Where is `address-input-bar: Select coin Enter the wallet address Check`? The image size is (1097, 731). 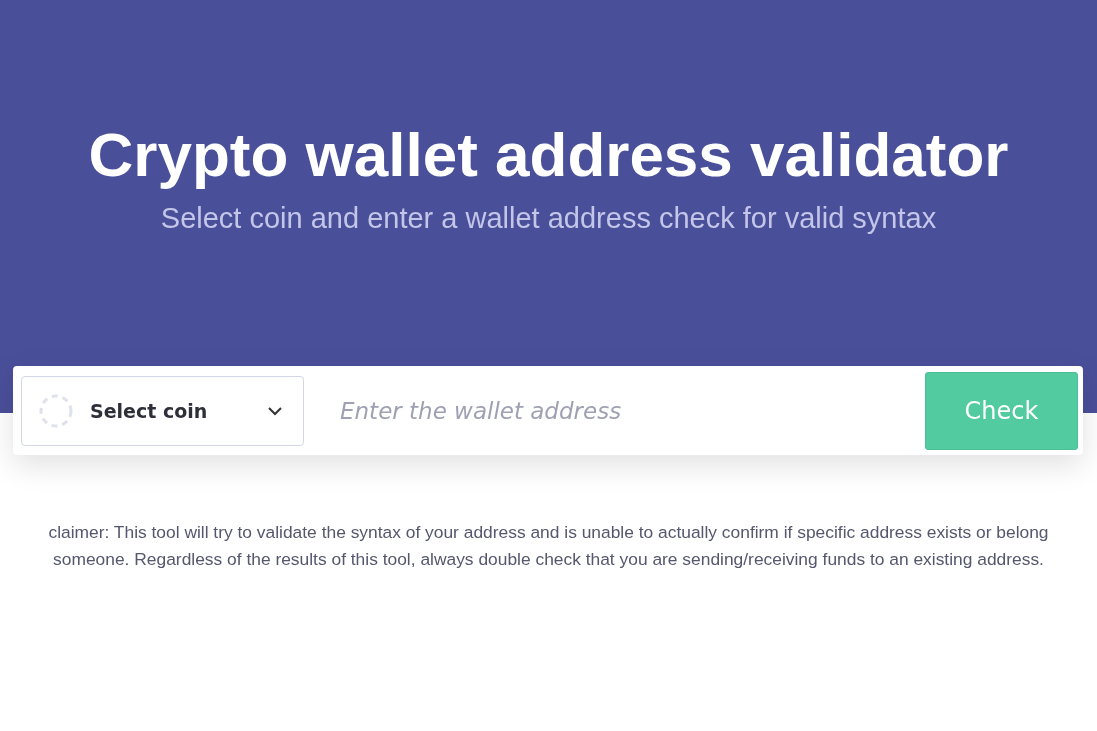 address-input-bar: Select coin Enter the wallet address Check is located at coordinates (548, 410).